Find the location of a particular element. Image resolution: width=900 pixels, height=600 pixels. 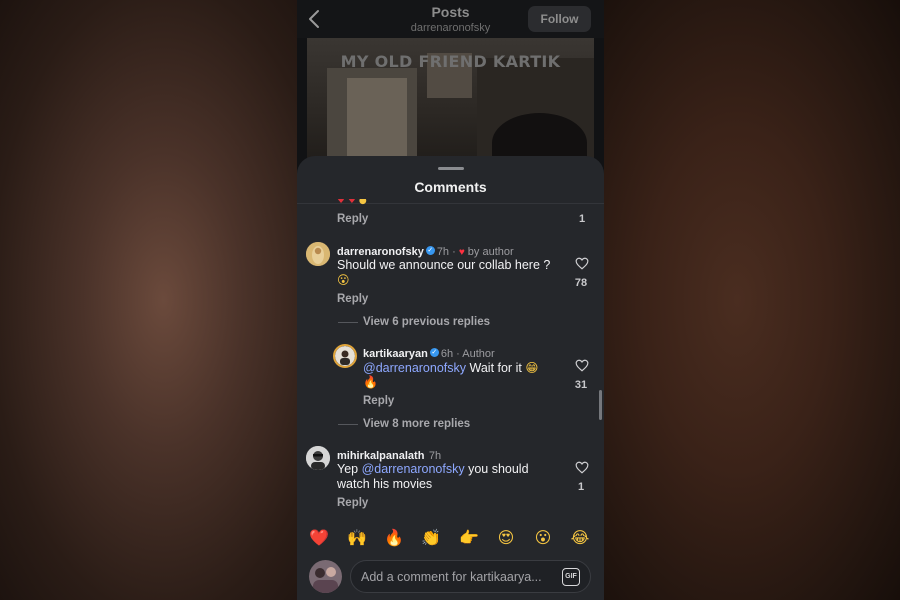

reaction-fire: 🔥 is located at coordinates (394, 538).